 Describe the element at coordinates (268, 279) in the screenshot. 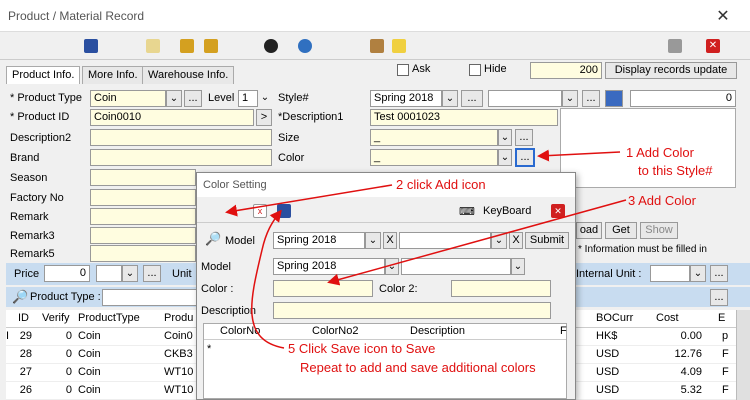

I see `arrow-step5` at that location.